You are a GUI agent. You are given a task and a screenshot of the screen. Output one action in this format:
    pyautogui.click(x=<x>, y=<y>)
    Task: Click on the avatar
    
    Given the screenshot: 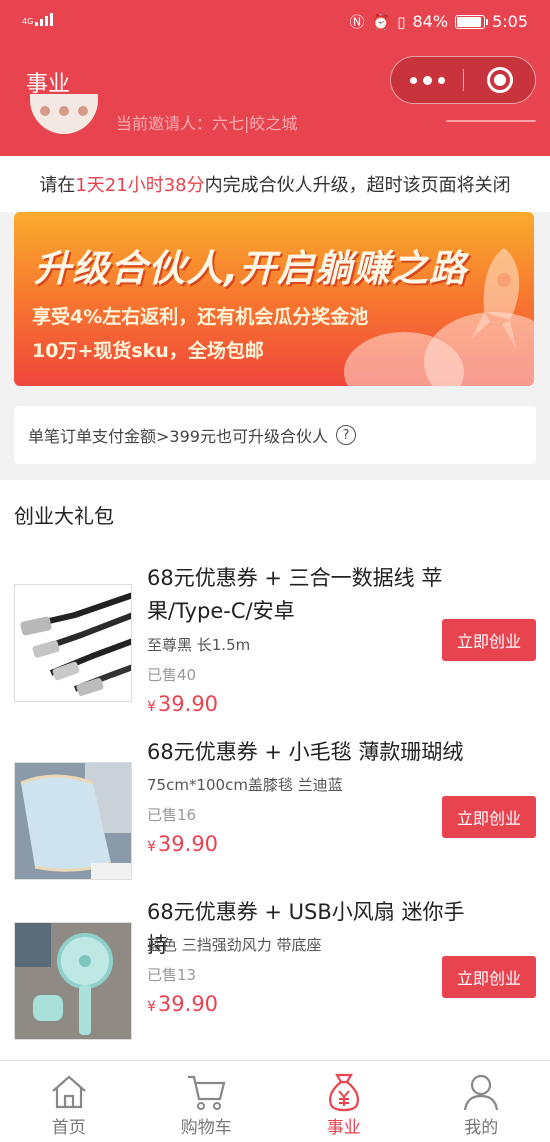 What is the action you would take?
    pyautogui.click(x=64, y=114)
    